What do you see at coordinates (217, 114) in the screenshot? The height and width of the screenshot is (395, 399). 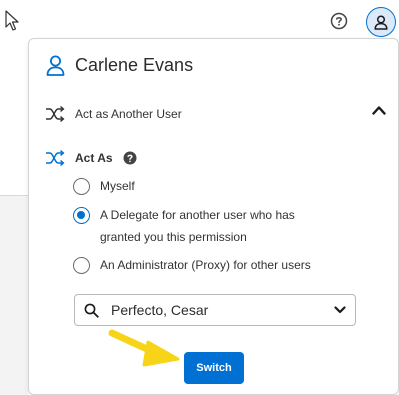 I see `act-as-another-user-toggle: Act as Another User` at bounding box center [217, 114].